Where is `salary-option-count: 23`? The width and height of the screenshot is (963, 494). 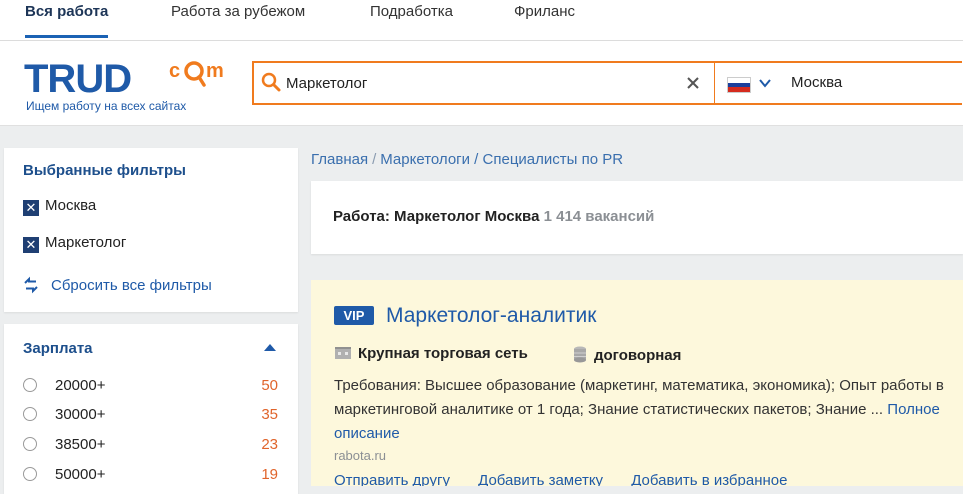 salary-option-count: 23 is located at coordinates (269, 444).